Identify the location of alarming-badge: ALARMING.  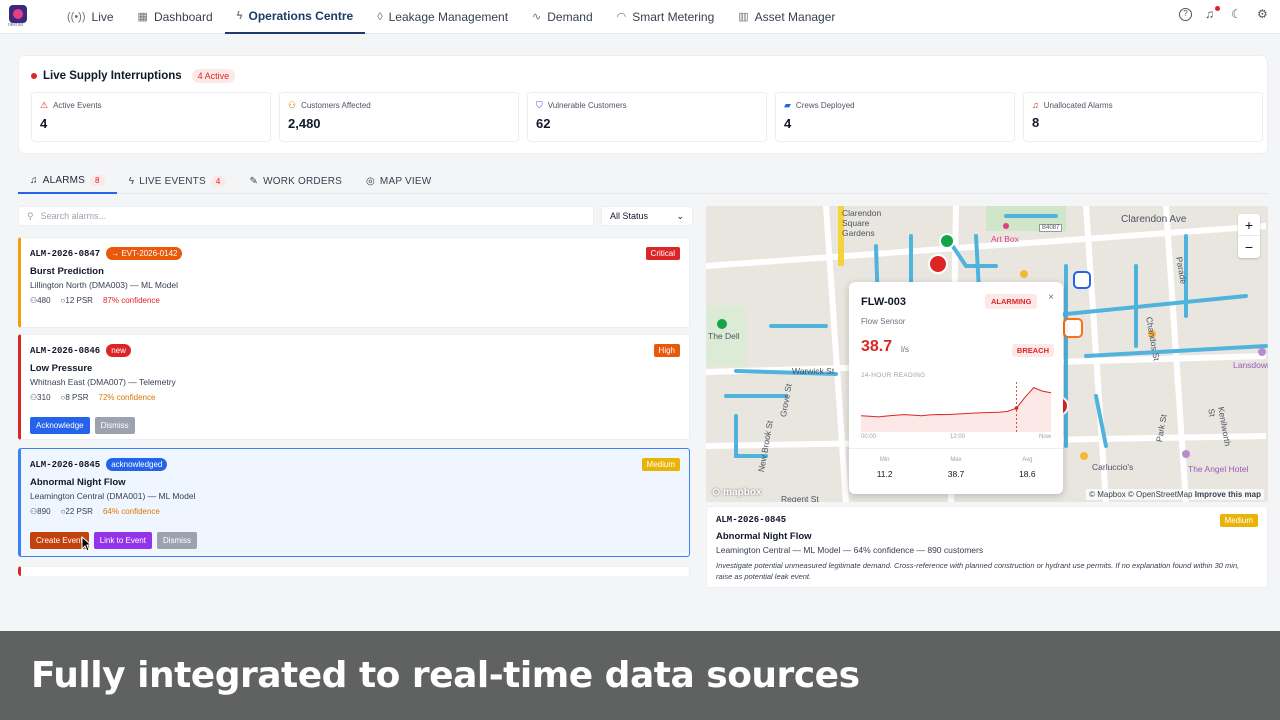
(1011, 301).